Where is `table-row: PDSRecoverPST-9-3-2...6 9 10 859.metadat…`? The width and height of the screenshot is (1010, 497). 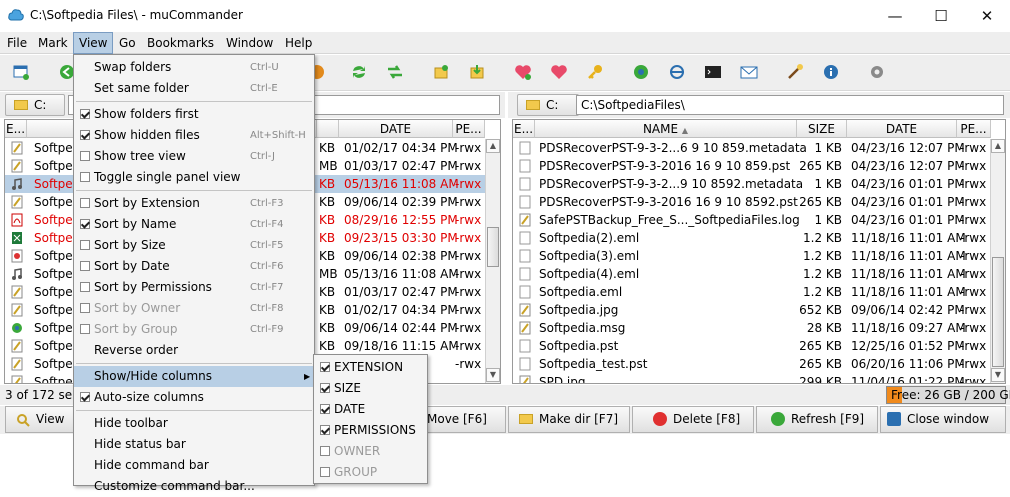 table-row: PDSRecoverPST-9-3-2...6 9 10 859.metadat… is located at coordinates (751, 148).